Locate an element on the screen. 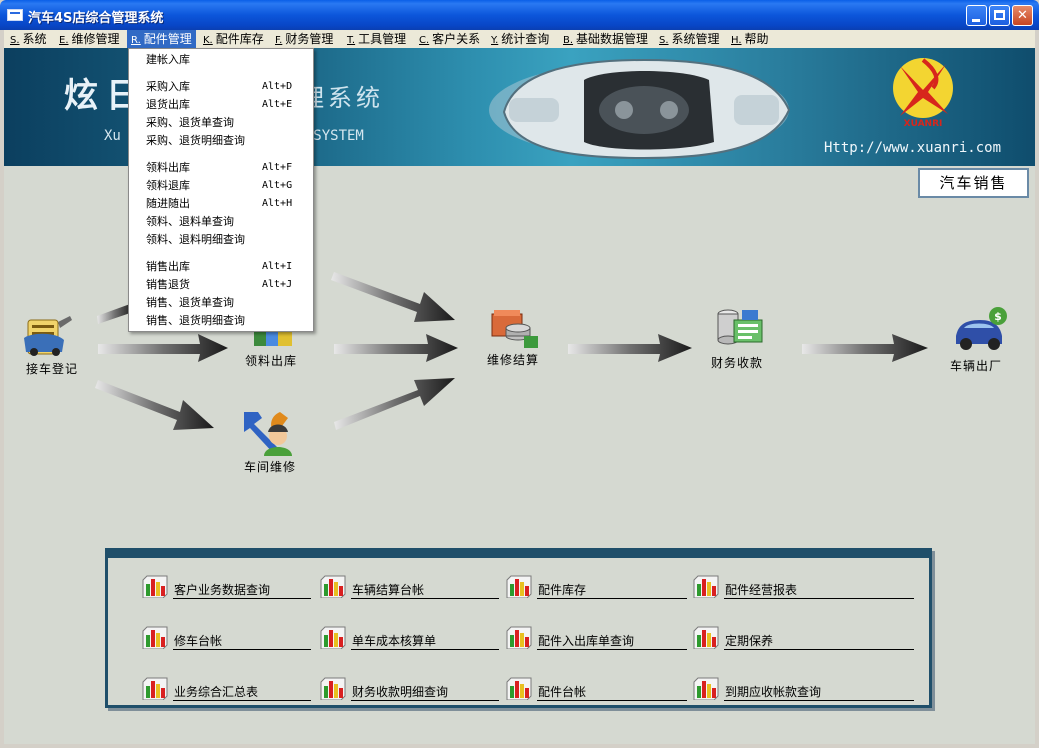  report-label: 到期应收帐款查询 is located at coordinates (773, 691).